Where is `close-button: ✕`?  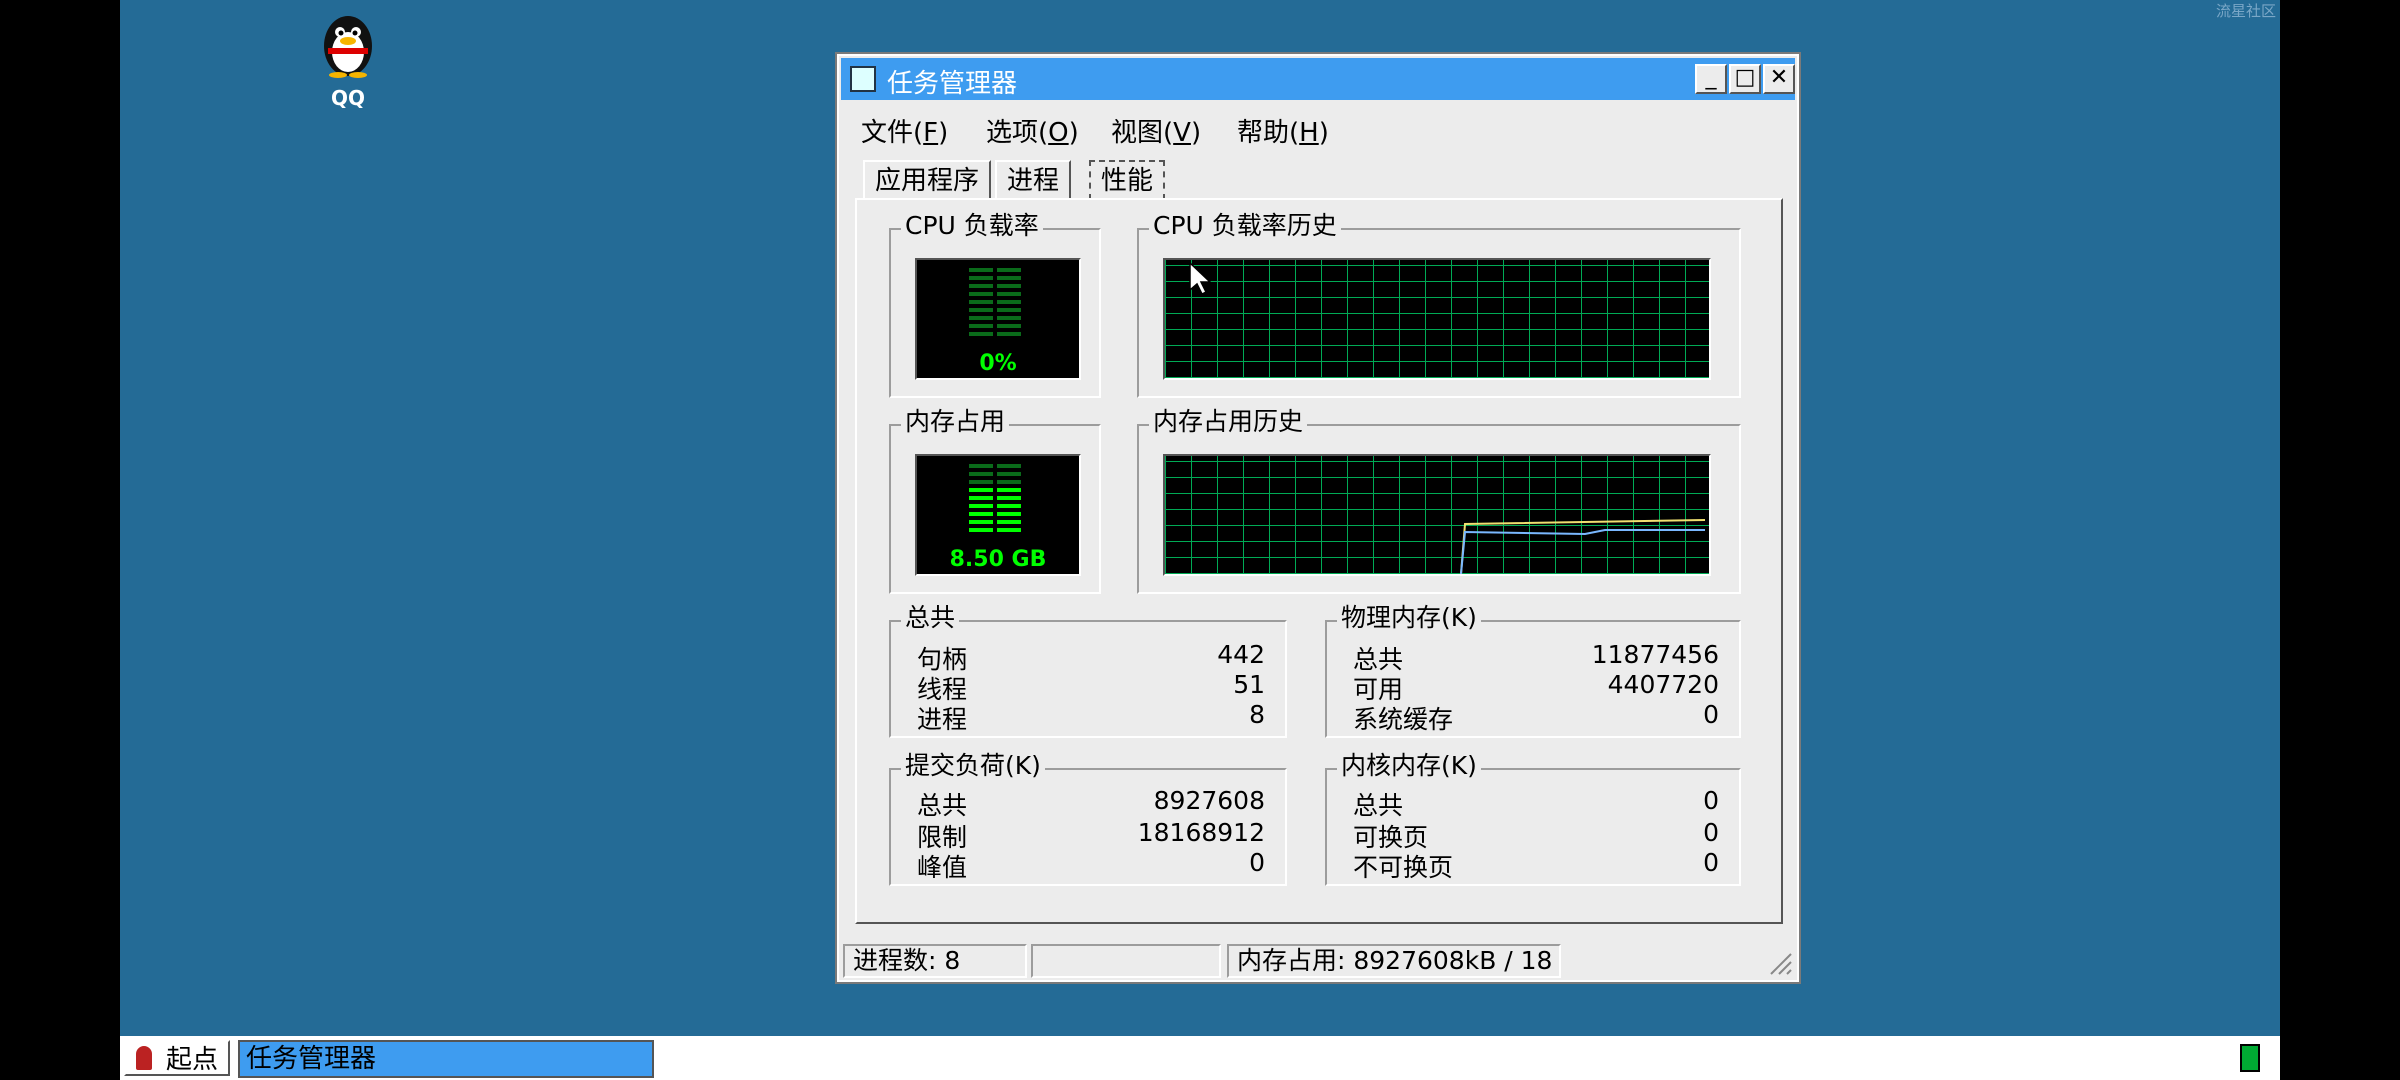
close-button: ✕ is located at coordinates (1779, 79).